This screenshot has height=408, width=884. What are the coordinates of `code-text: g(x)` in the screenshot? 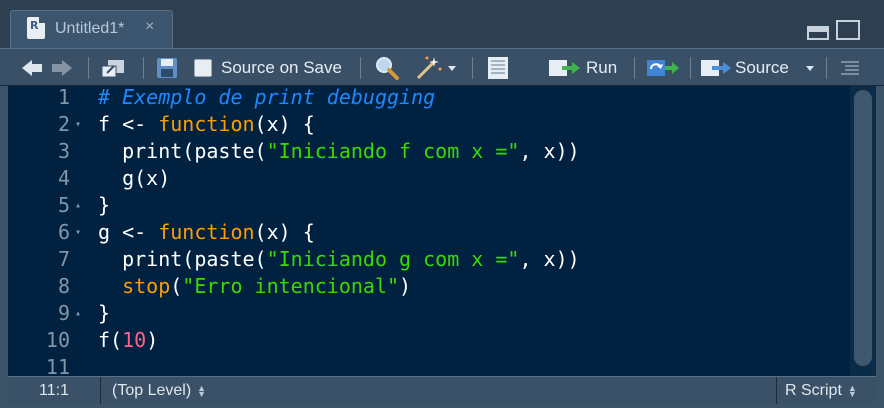 It's located at (134, 178).